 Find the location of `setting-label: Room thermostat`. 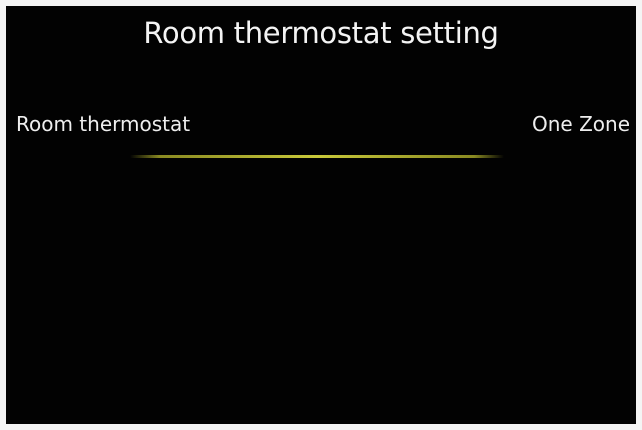

setting-label: Room thermostat is located at coordinates (103, 124).